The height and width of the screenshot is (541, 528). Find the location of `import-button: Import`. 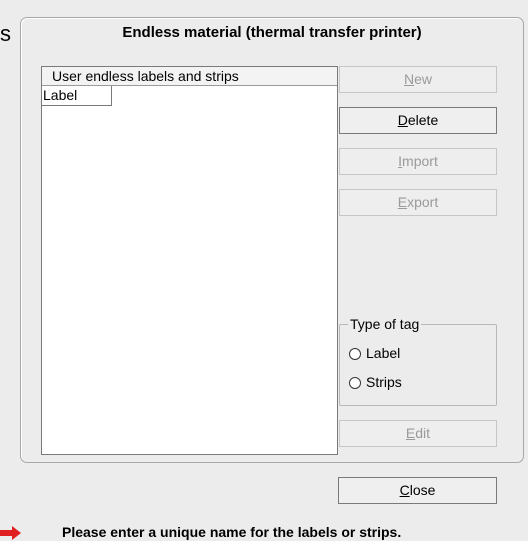

import-button: Import is located at coordinates (418, 161).